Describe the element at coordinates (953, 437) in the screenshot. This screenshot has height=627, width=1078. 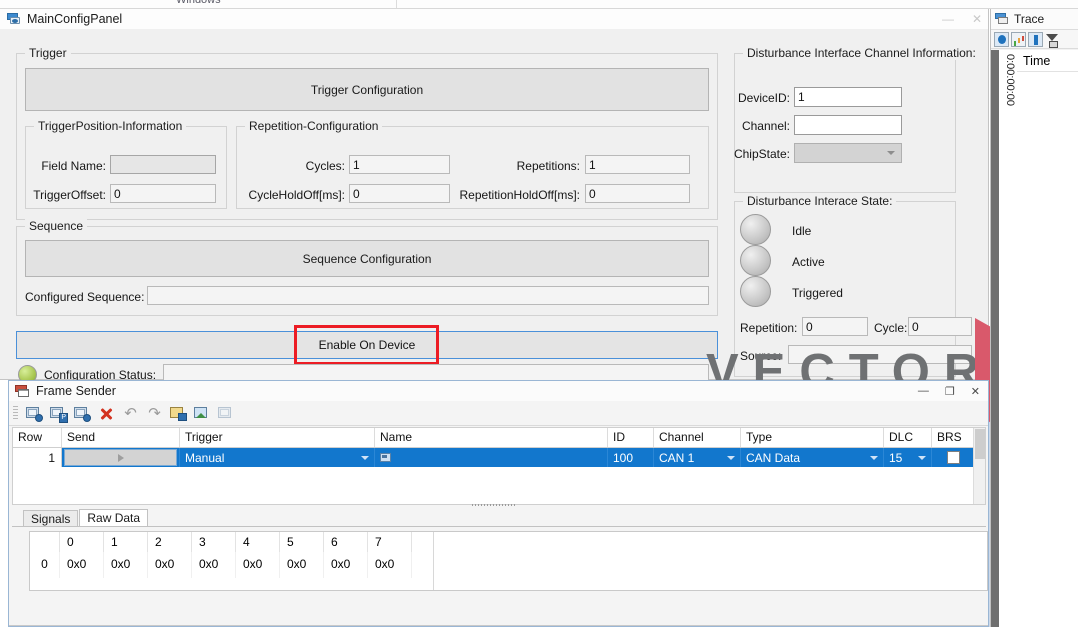
I see `column-brs: BRS` at that location.